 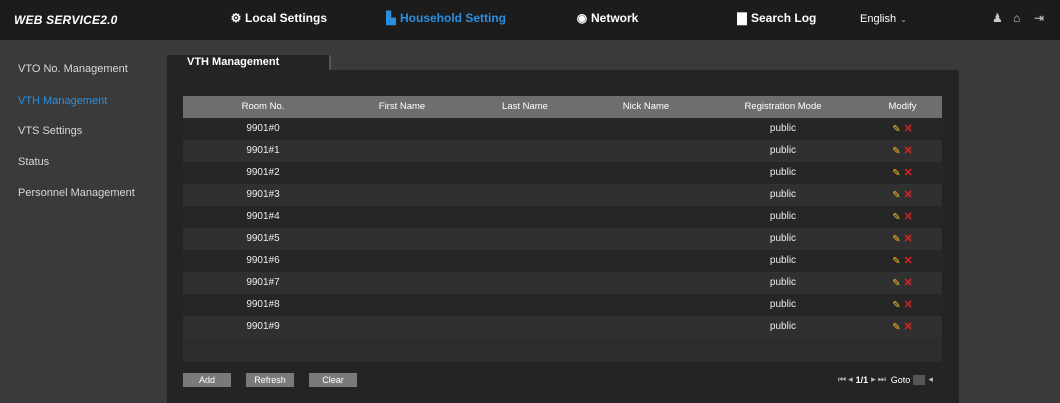 What do you see at coordinates (263, 128) in the screenshot?
I see `cell-room: 9901#0` at bounding box center [263, 128].